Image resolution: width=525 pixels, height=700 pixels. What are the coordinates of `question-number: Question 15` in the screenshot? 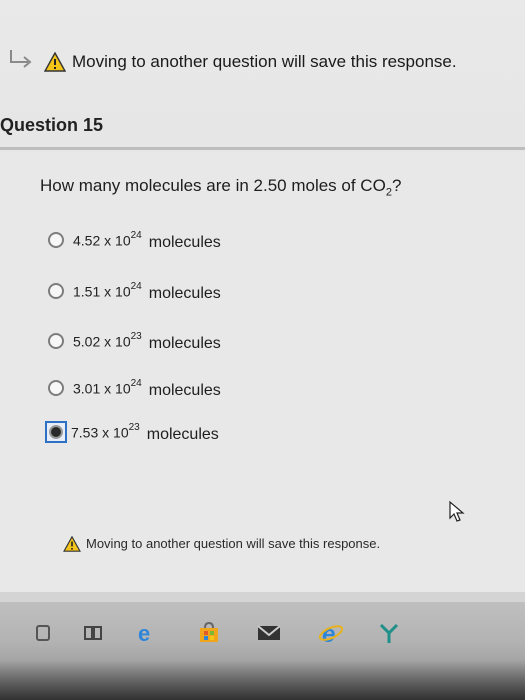 It's located at (52, 125).